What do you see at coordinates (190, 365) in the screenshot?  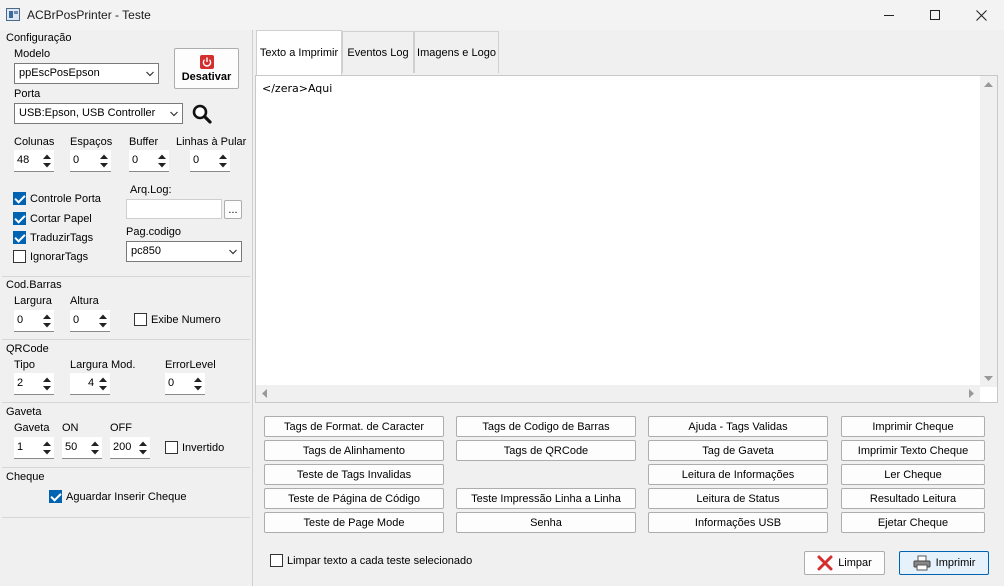 I see `qrcode-errorlevel-label: ErrorLevel` at bounding box center [190, 365].